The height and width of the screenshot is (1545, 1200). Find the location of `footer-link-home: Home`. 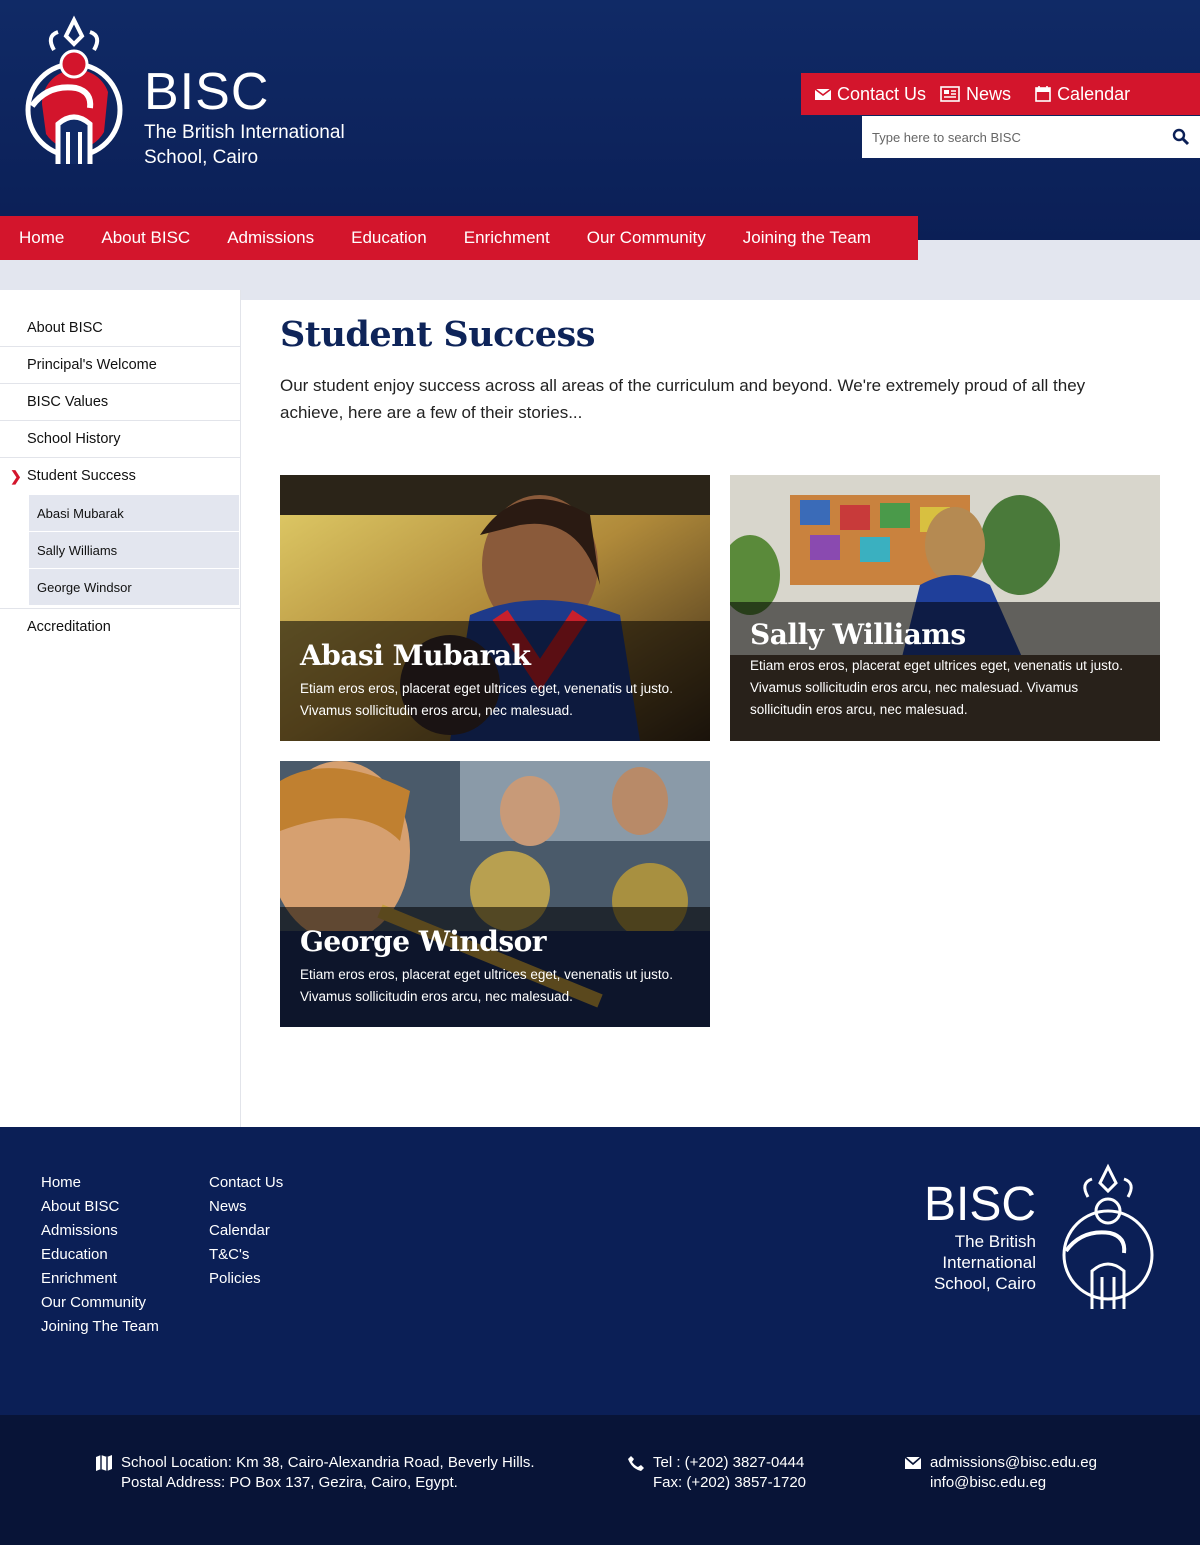

footer-link-home: Home is located at coordinates (100, 1183).